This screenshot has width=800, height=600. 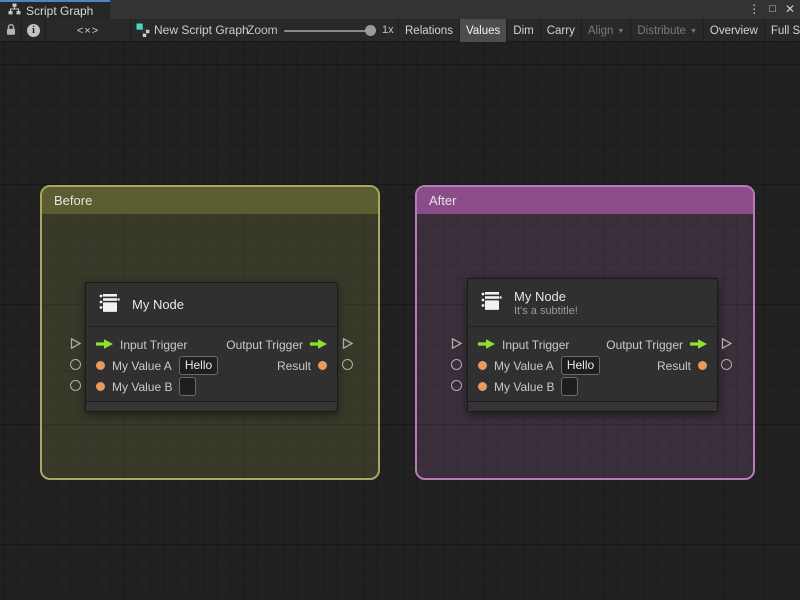 I want to click on info-button: i, so click(x=34, y=30).